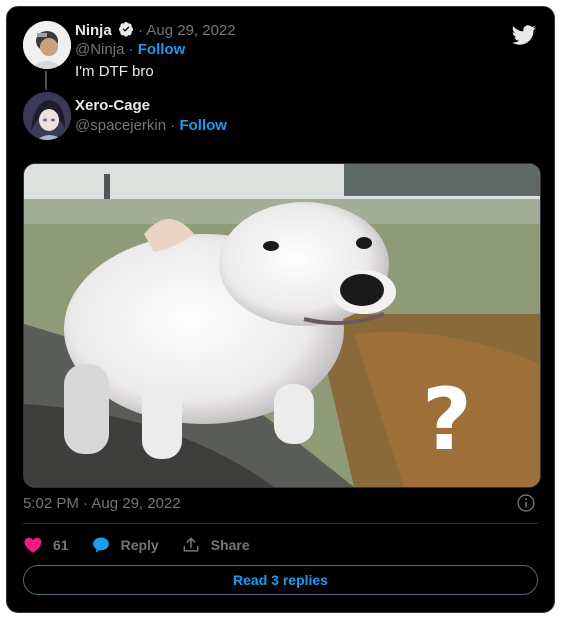 Image resolution: width=561 pixels, height=620 pixels. Describe the element at coordinates (524, 35) in the screenshot. I see `twitter-bird-icon` at that location.